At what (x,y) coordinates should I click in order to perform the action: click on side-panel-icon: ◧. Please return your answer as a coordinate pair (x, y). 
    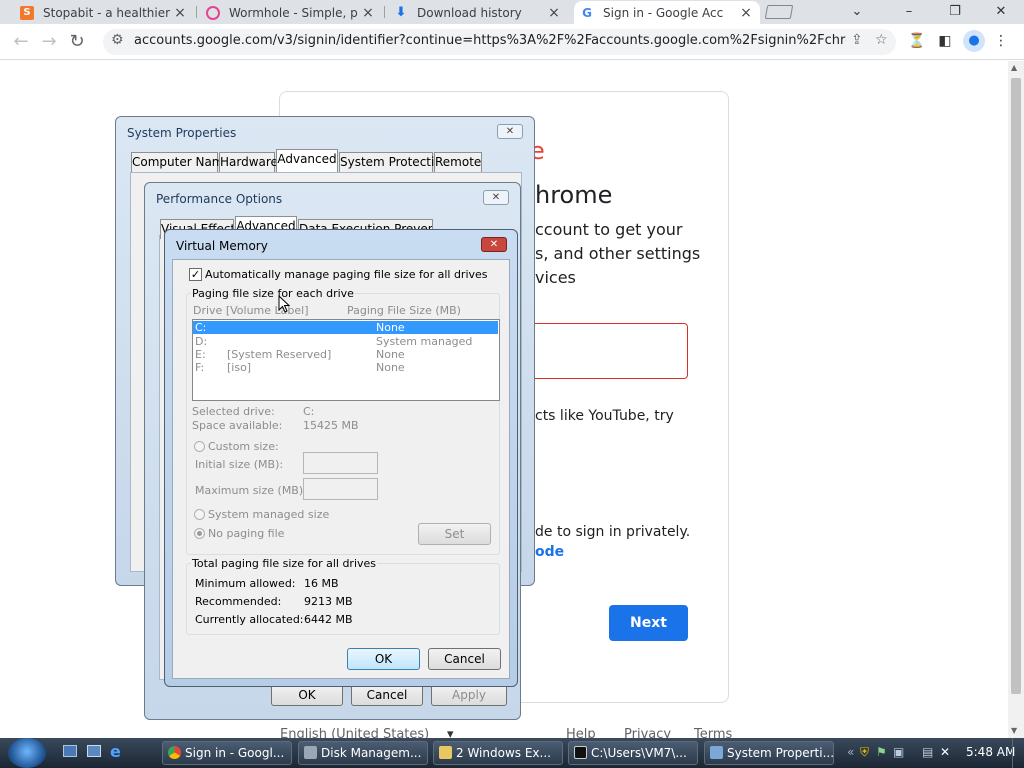
    Looking at the image, I should click on (945, 41).